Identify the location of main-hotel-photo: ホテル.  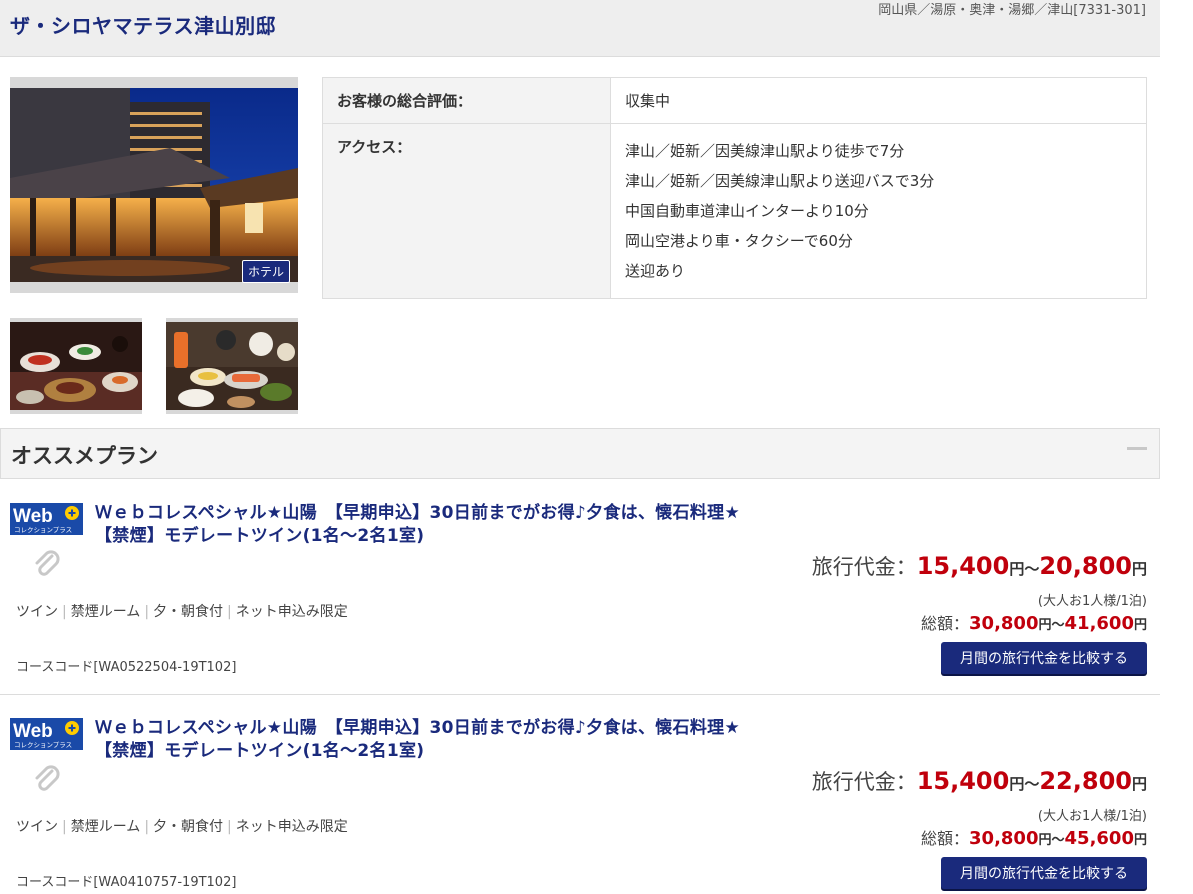
(154, 185).